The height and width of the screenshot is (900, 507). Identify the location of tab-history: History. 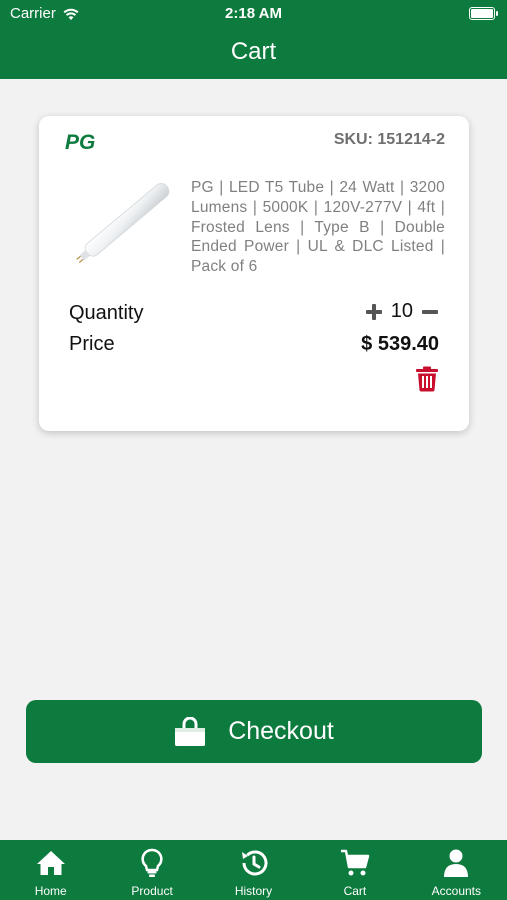
(253, 870).